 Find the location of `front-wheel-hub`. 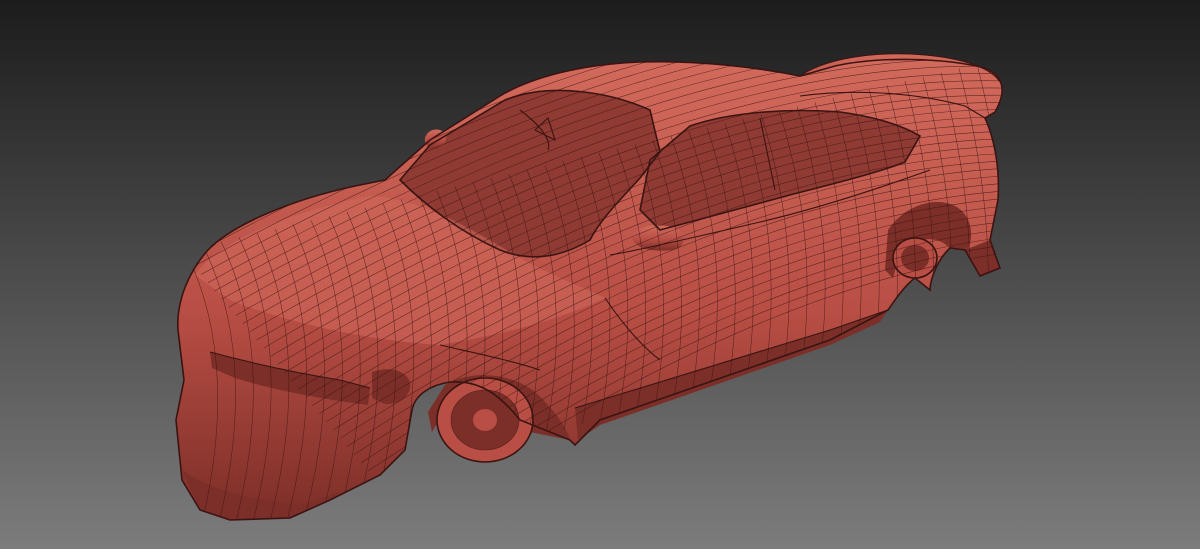

front-wheel-hub is located at coordinates (485, 420).